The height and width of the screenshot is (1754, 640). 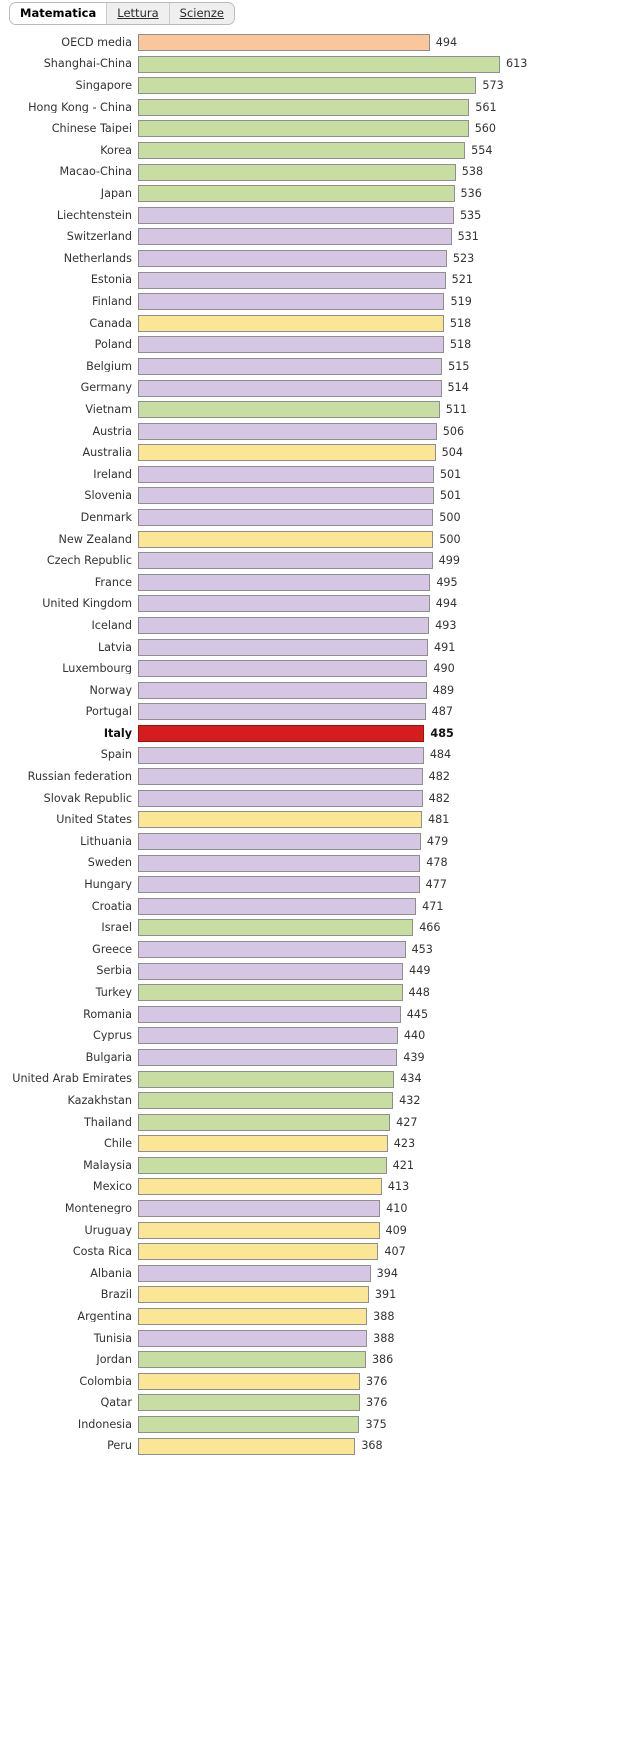 What do you see at coordinates (95, 539) in the screenshot?
I see `country-label: New Zealand` at bounding box center [95, 539].